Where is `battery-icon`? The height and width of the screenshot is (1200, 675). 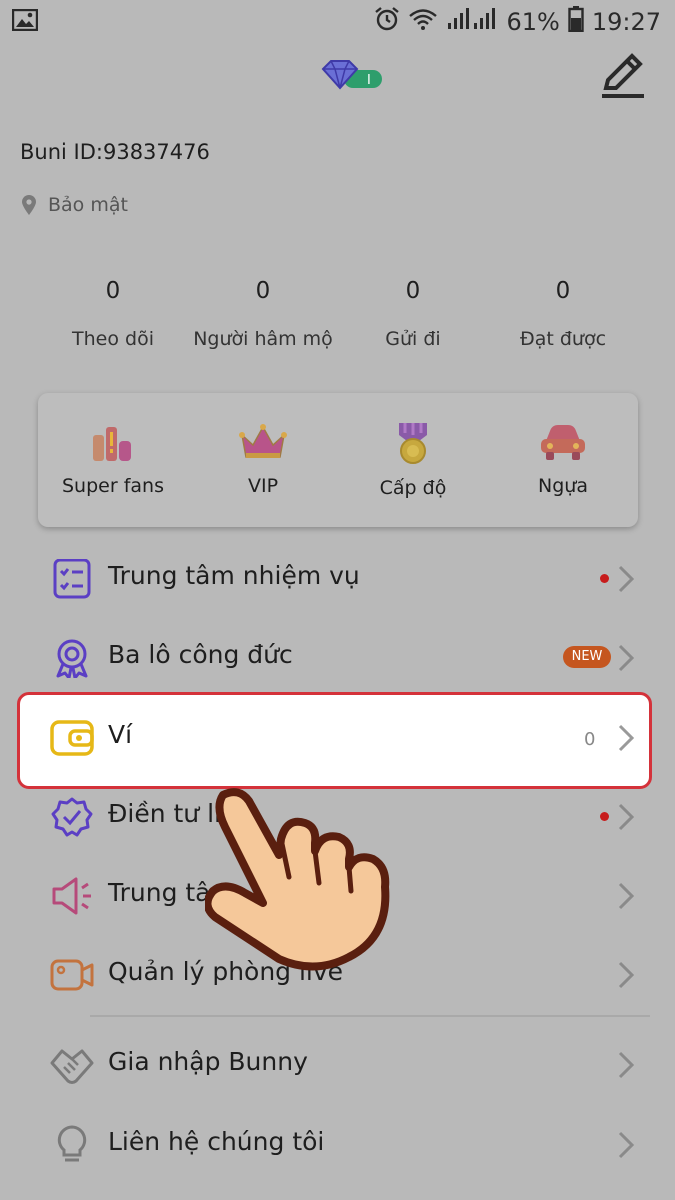 battery-icon is located at coordinates (576, 22).